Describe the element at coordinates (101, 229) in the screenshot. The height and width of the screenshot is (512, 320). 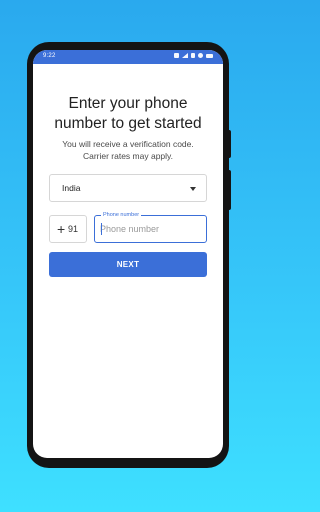
I see `text-cursor` at that location.